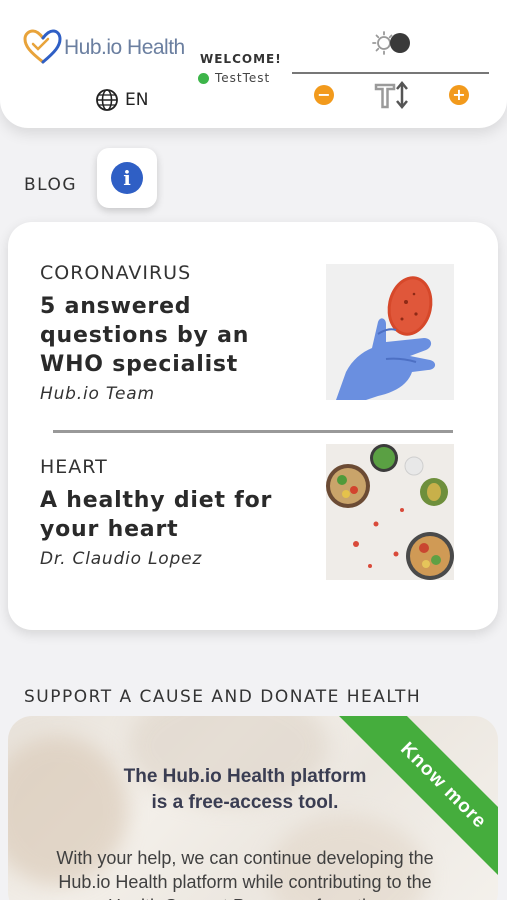 The image size is (507, 900). I want to click on welcome-text: WELCOME!, so click(241, 59).